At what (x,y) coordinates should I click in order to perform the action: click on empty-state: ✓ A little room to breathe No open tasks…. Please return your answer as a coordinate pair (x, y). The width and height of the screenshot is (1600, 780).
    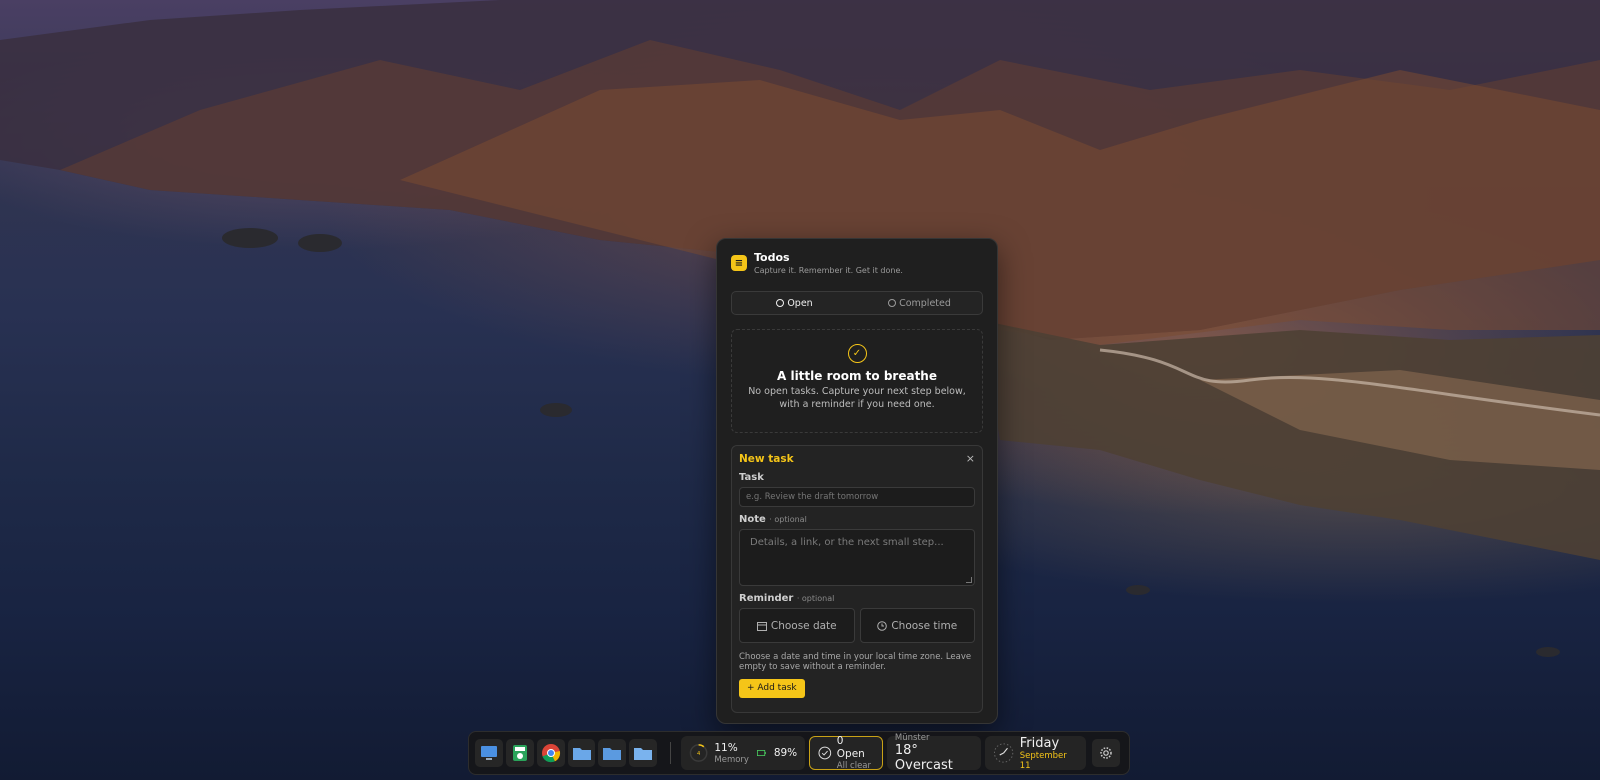
    Looking at the image, I should click on (857, 381).